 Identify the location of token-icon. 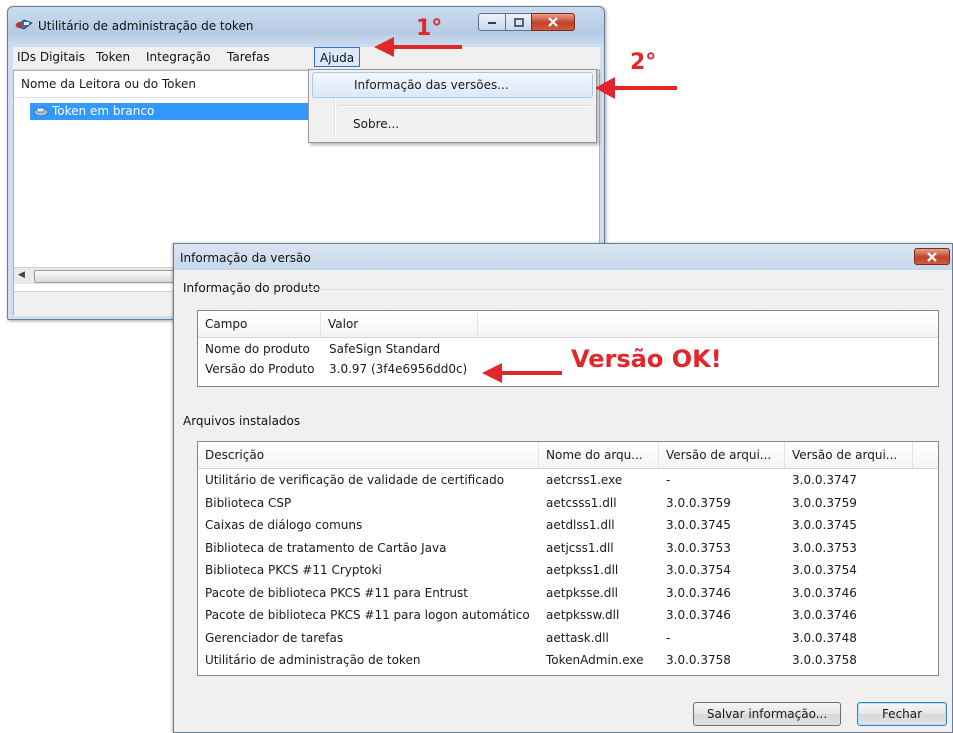
(41, 112).